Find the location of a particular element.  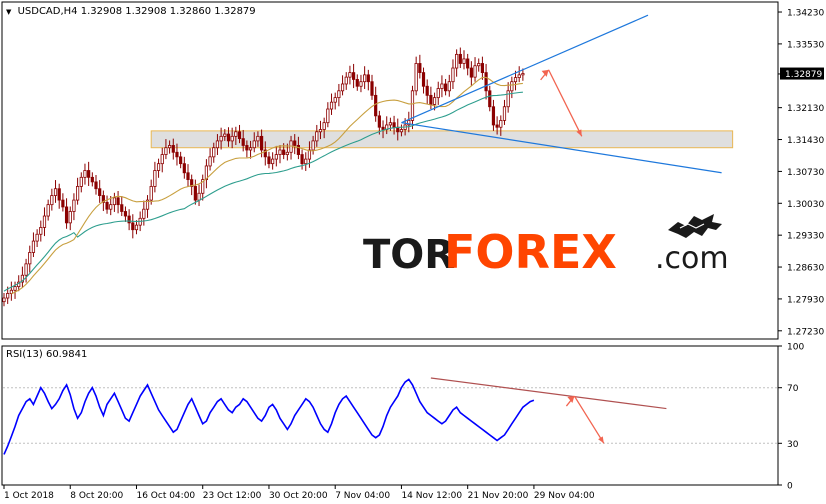

time-tick-label: 14 Nov 12:00 is located at coordinates (431, 496).